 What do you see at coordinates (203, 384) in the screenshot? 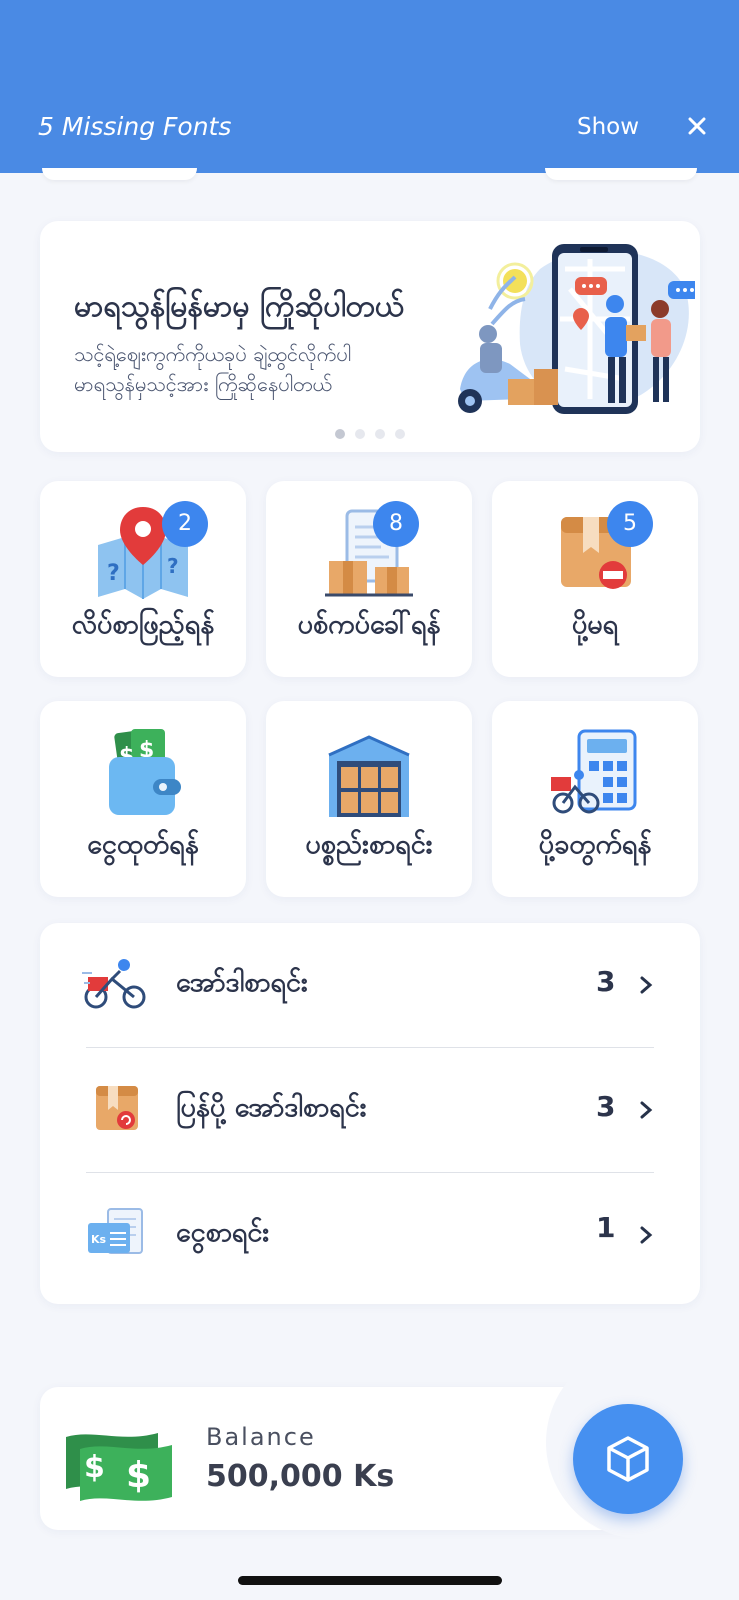
I see `banner-subtitle-line-2: မာရသွန်မှသင့်အား ကြိုဆိုနေပါတယ်` at bounding box center [203, 384].